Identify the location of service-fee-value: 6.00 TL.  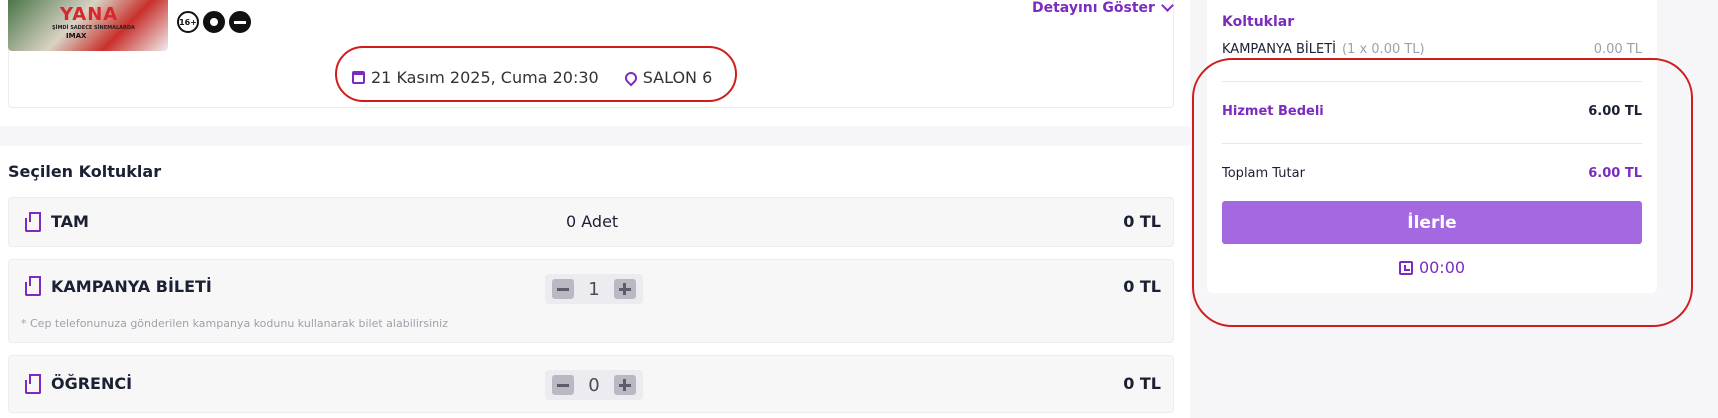
(1615, 111).